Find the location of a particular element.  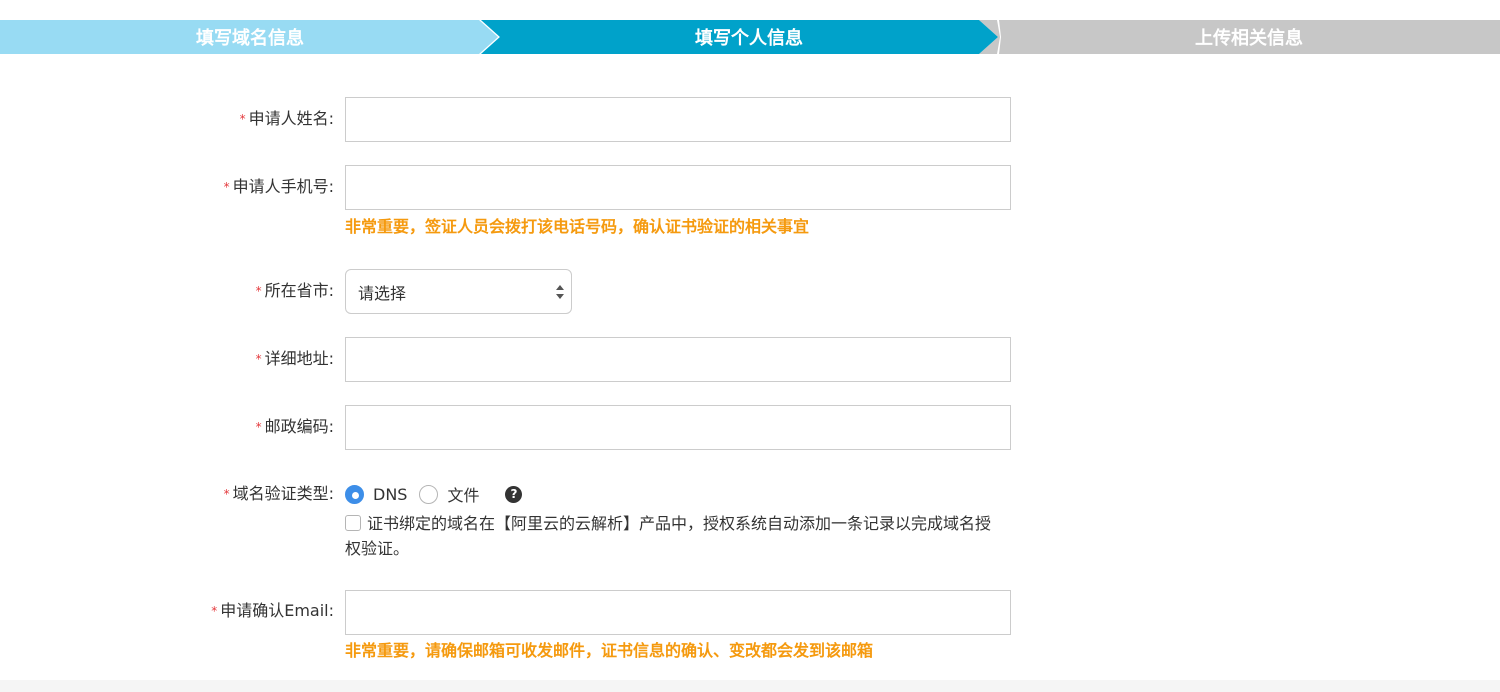

province-label: * 所在省市: is located at coordinates (294, 290).